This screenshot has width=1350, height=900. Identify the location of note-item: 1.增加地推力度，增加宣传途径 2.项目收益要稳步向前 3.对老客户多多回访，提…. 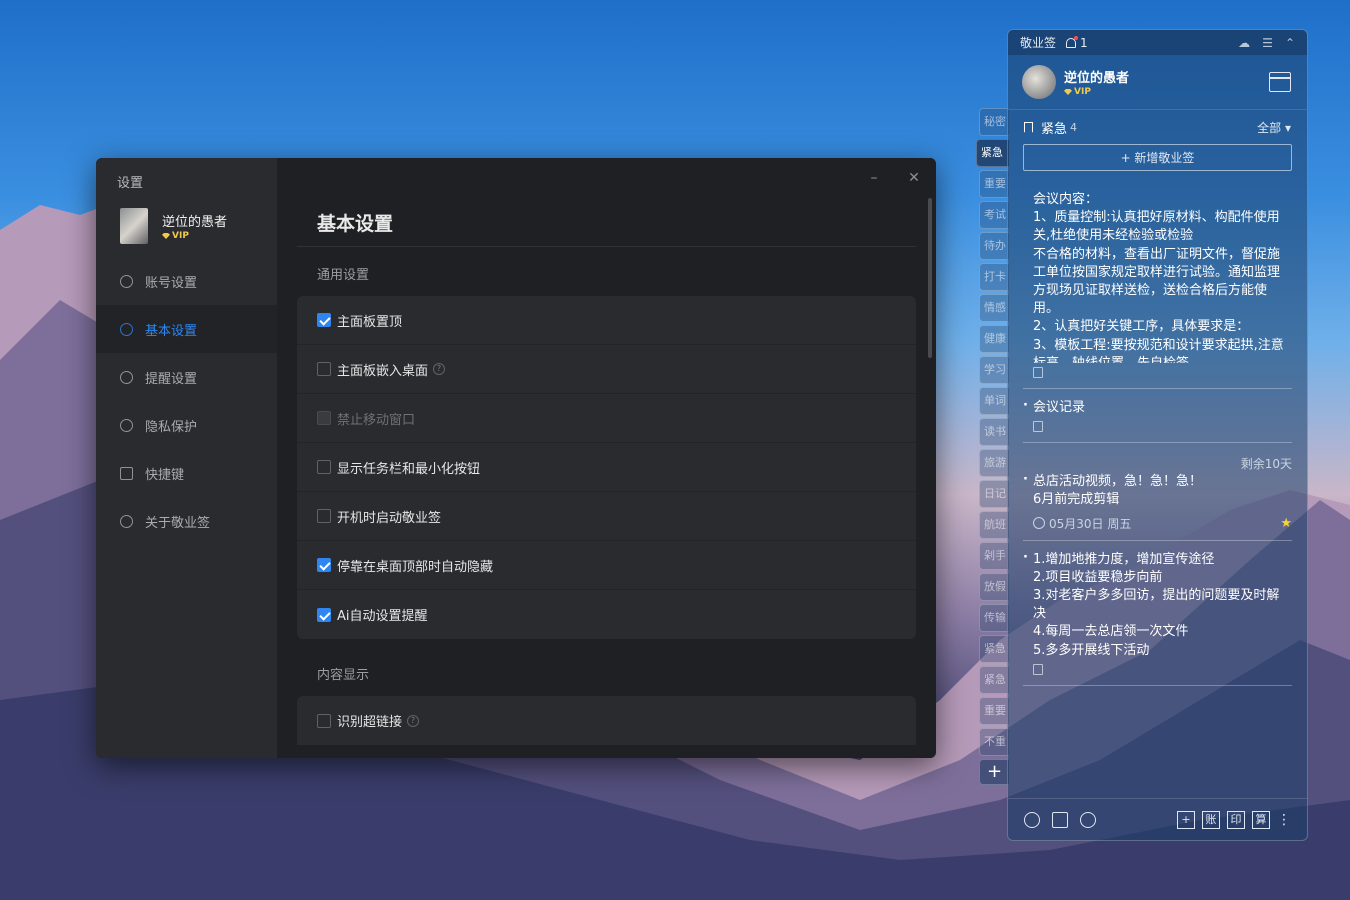
(1157, 613).